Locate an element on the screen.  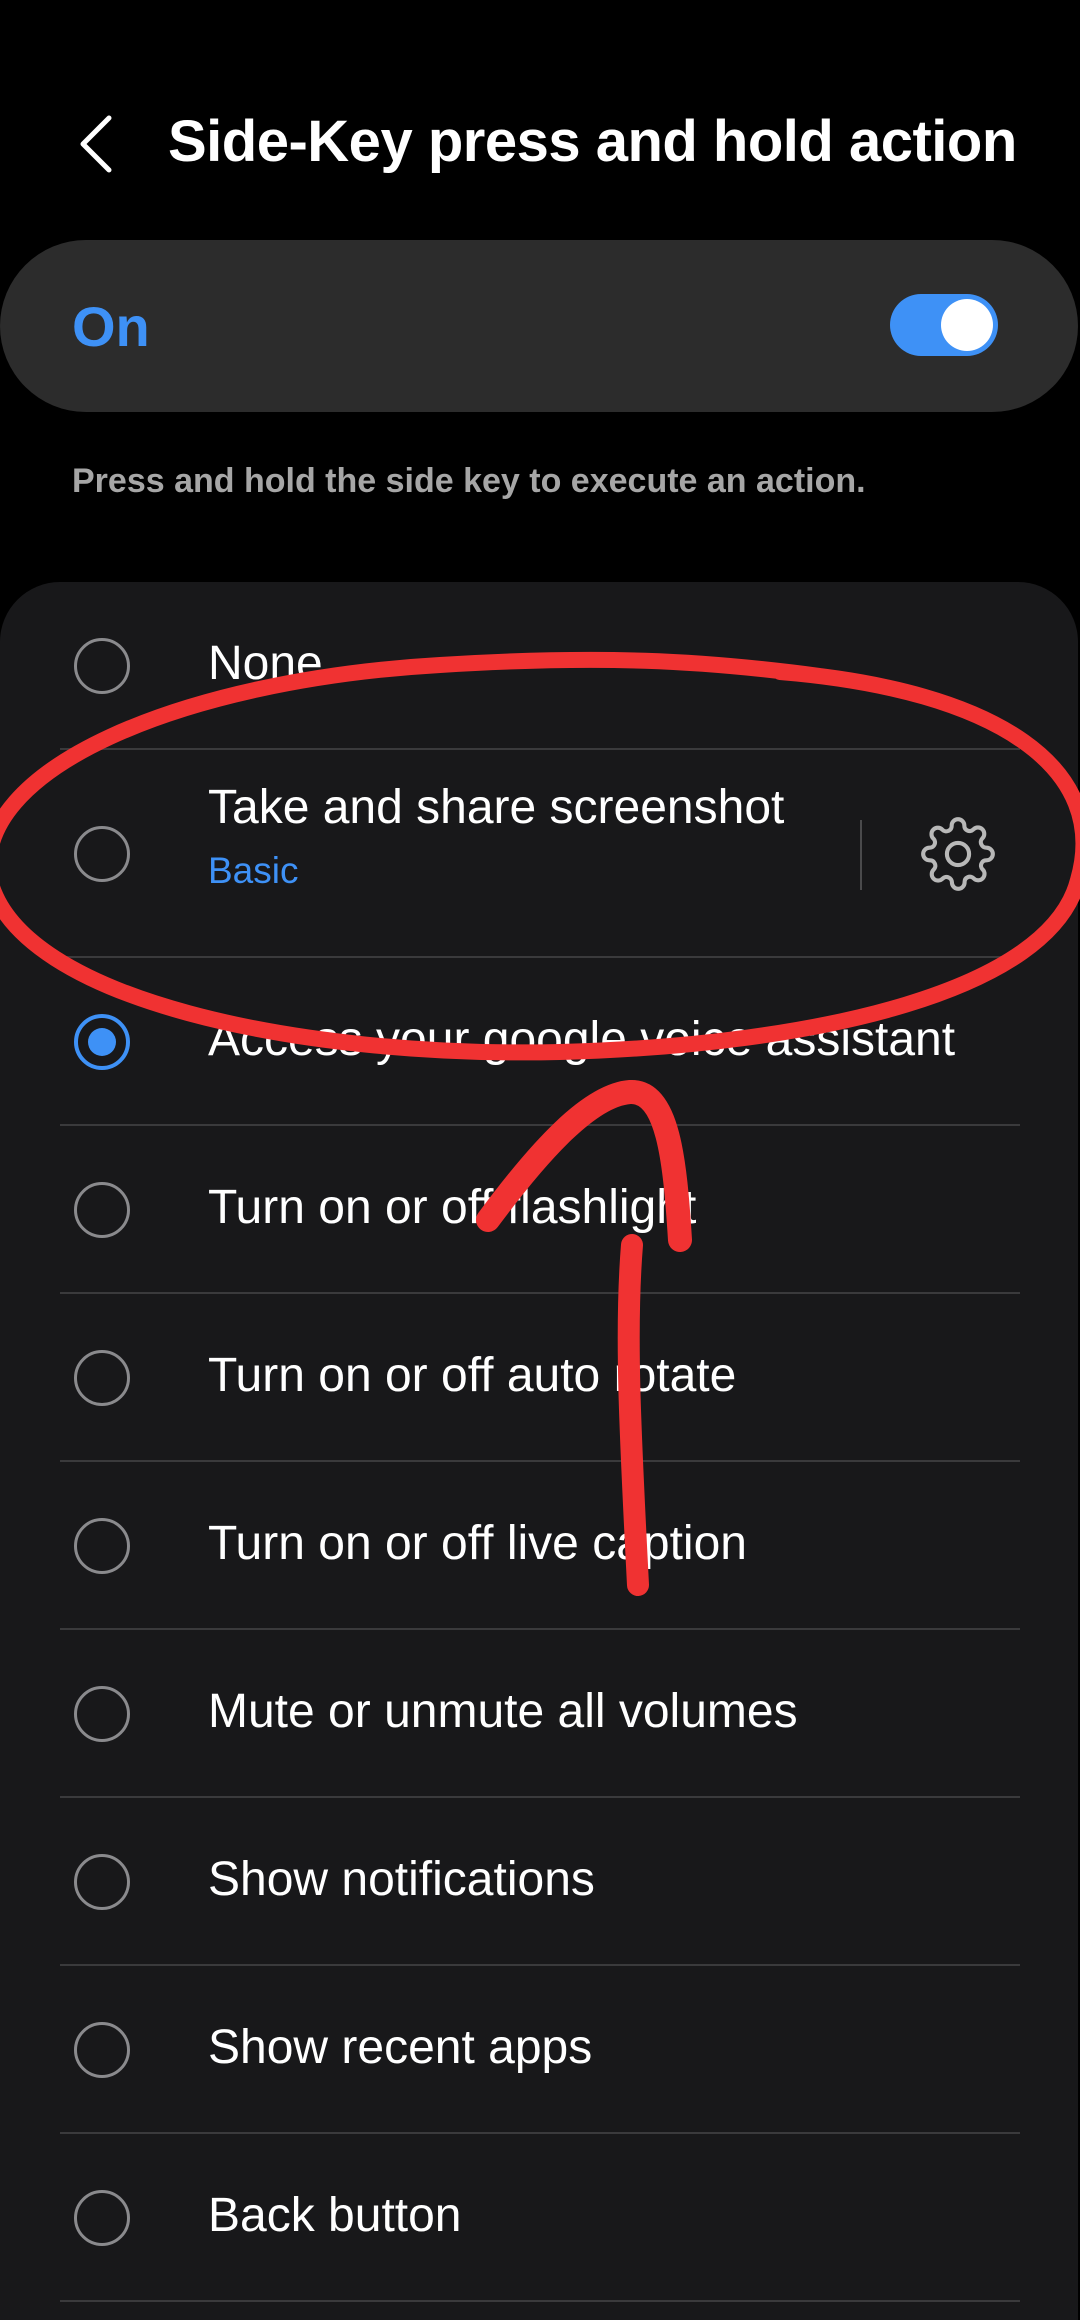
vertical-separator is located at coordinates (861, 855).